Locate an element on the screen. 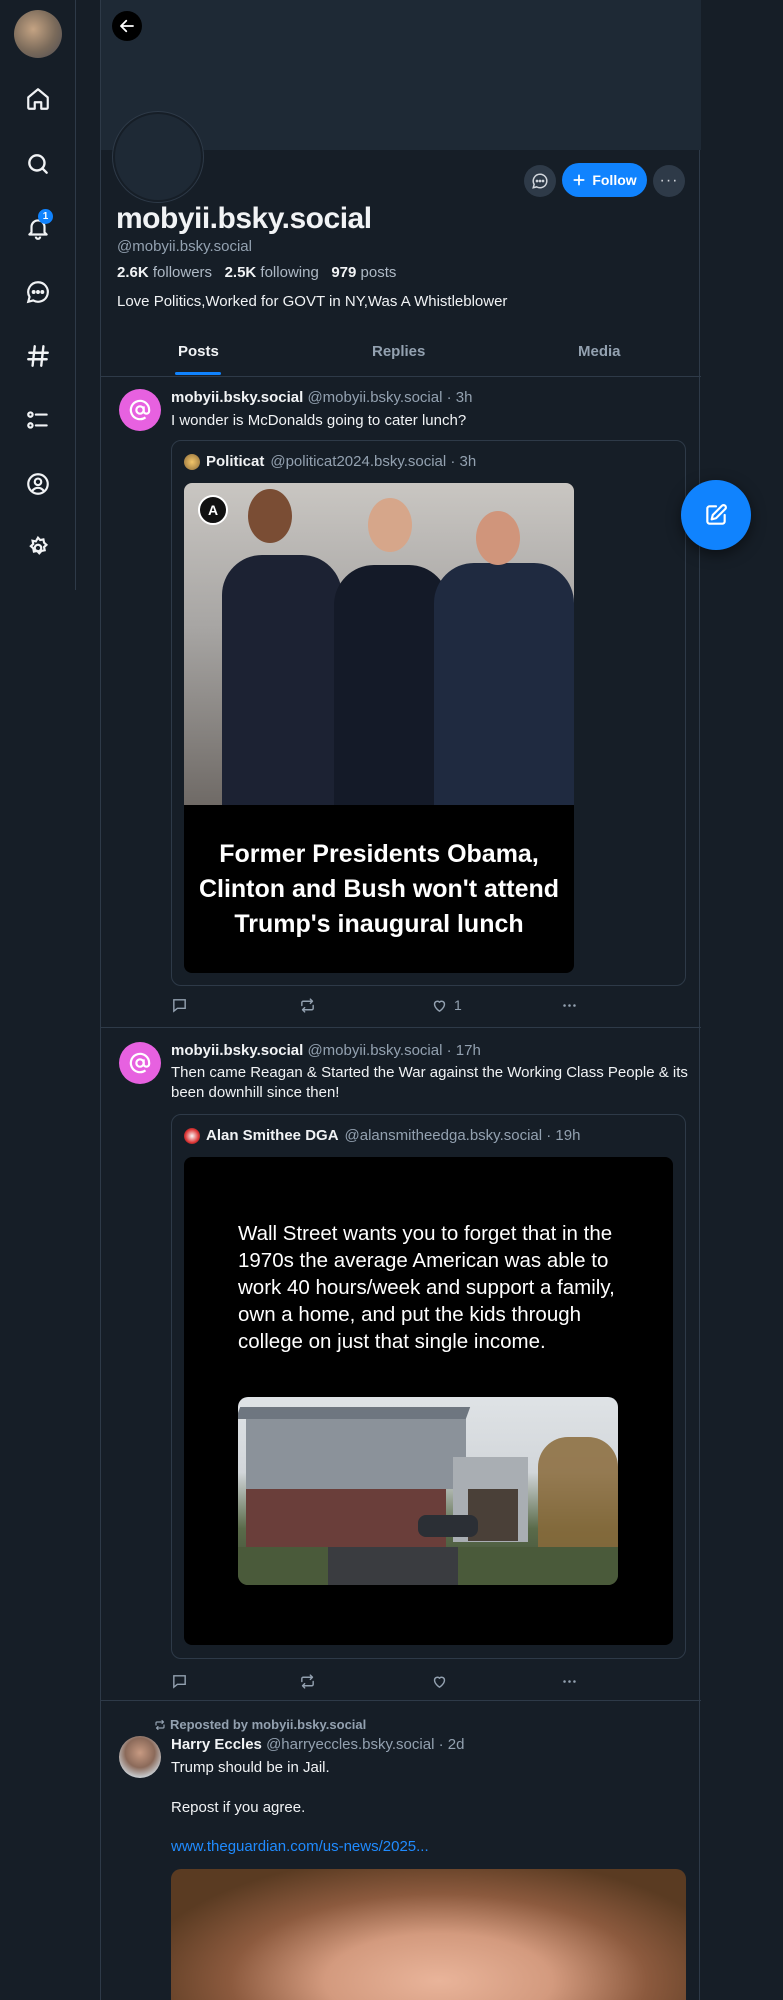 This screenshot has width=783, height=2000. profile-avatar is located at coordinates (158, 157).